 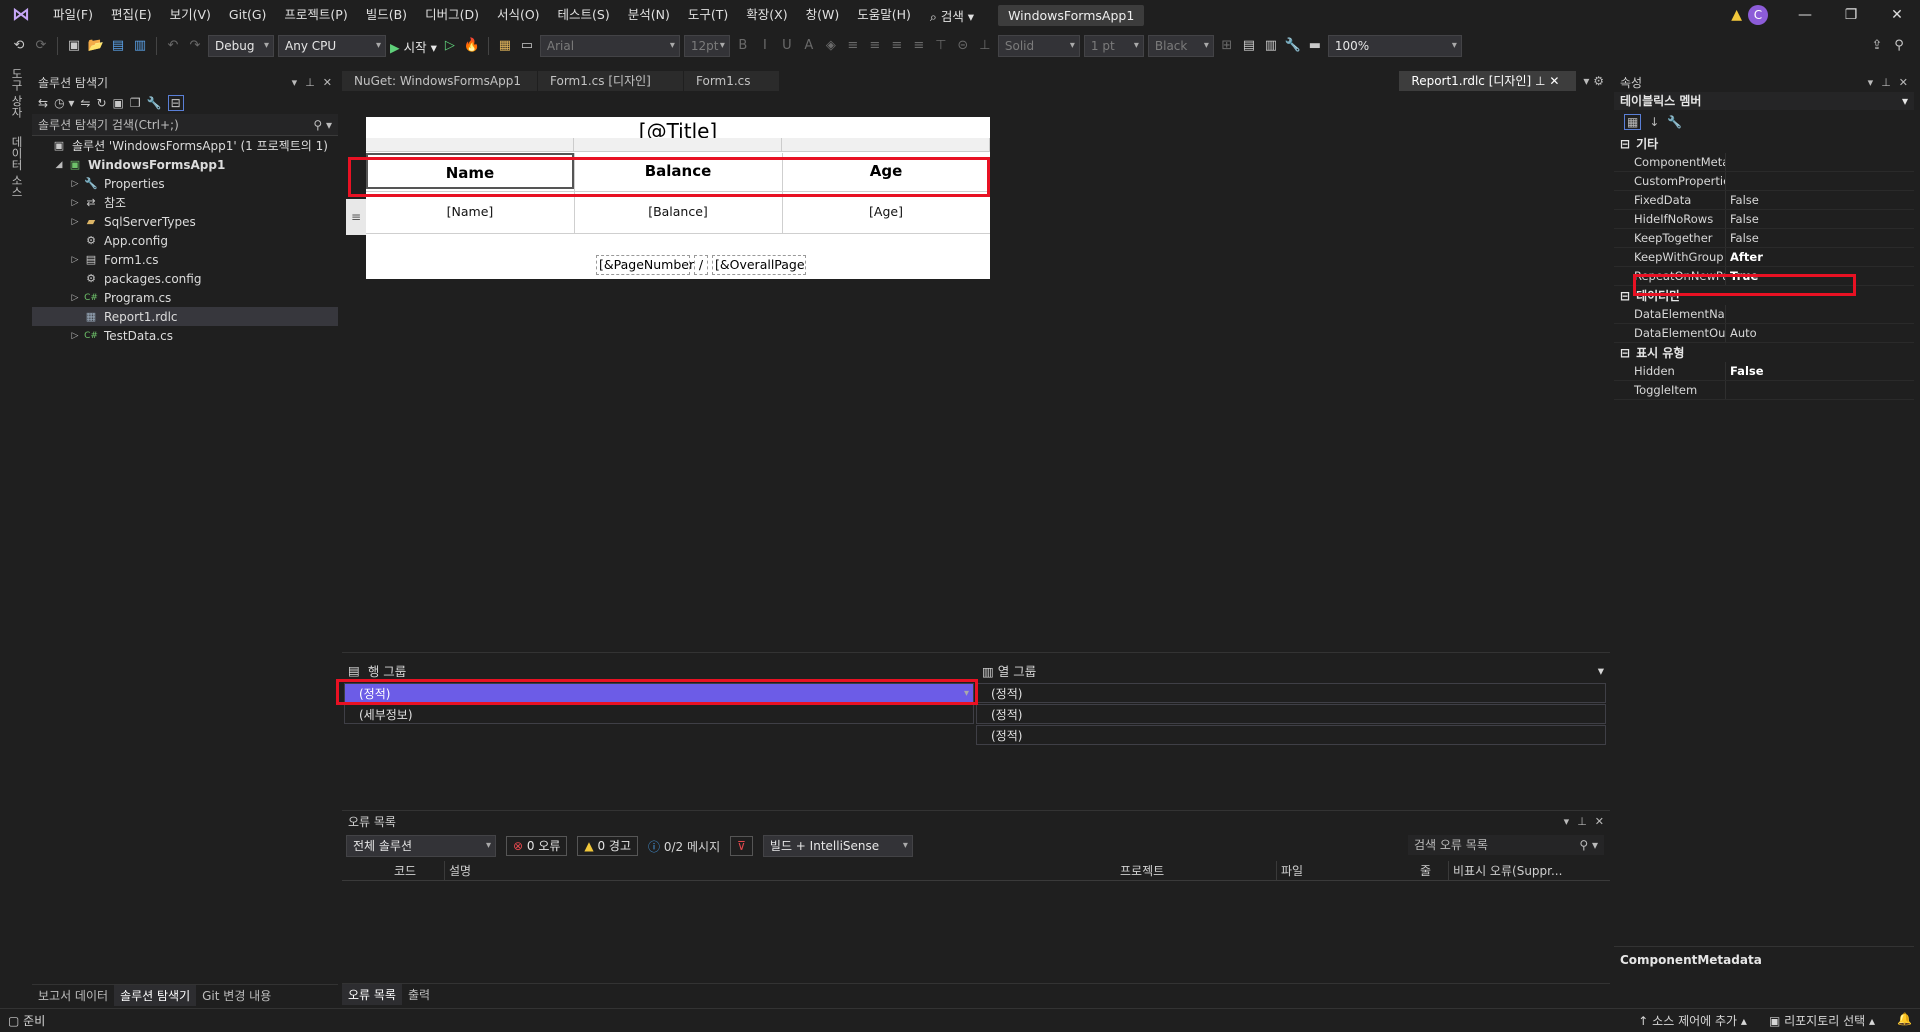 What do you see at coordinates (135, 103) in the screenshot?
I see `show-all-files-icon: ❐` at bounding box center [135, 103].